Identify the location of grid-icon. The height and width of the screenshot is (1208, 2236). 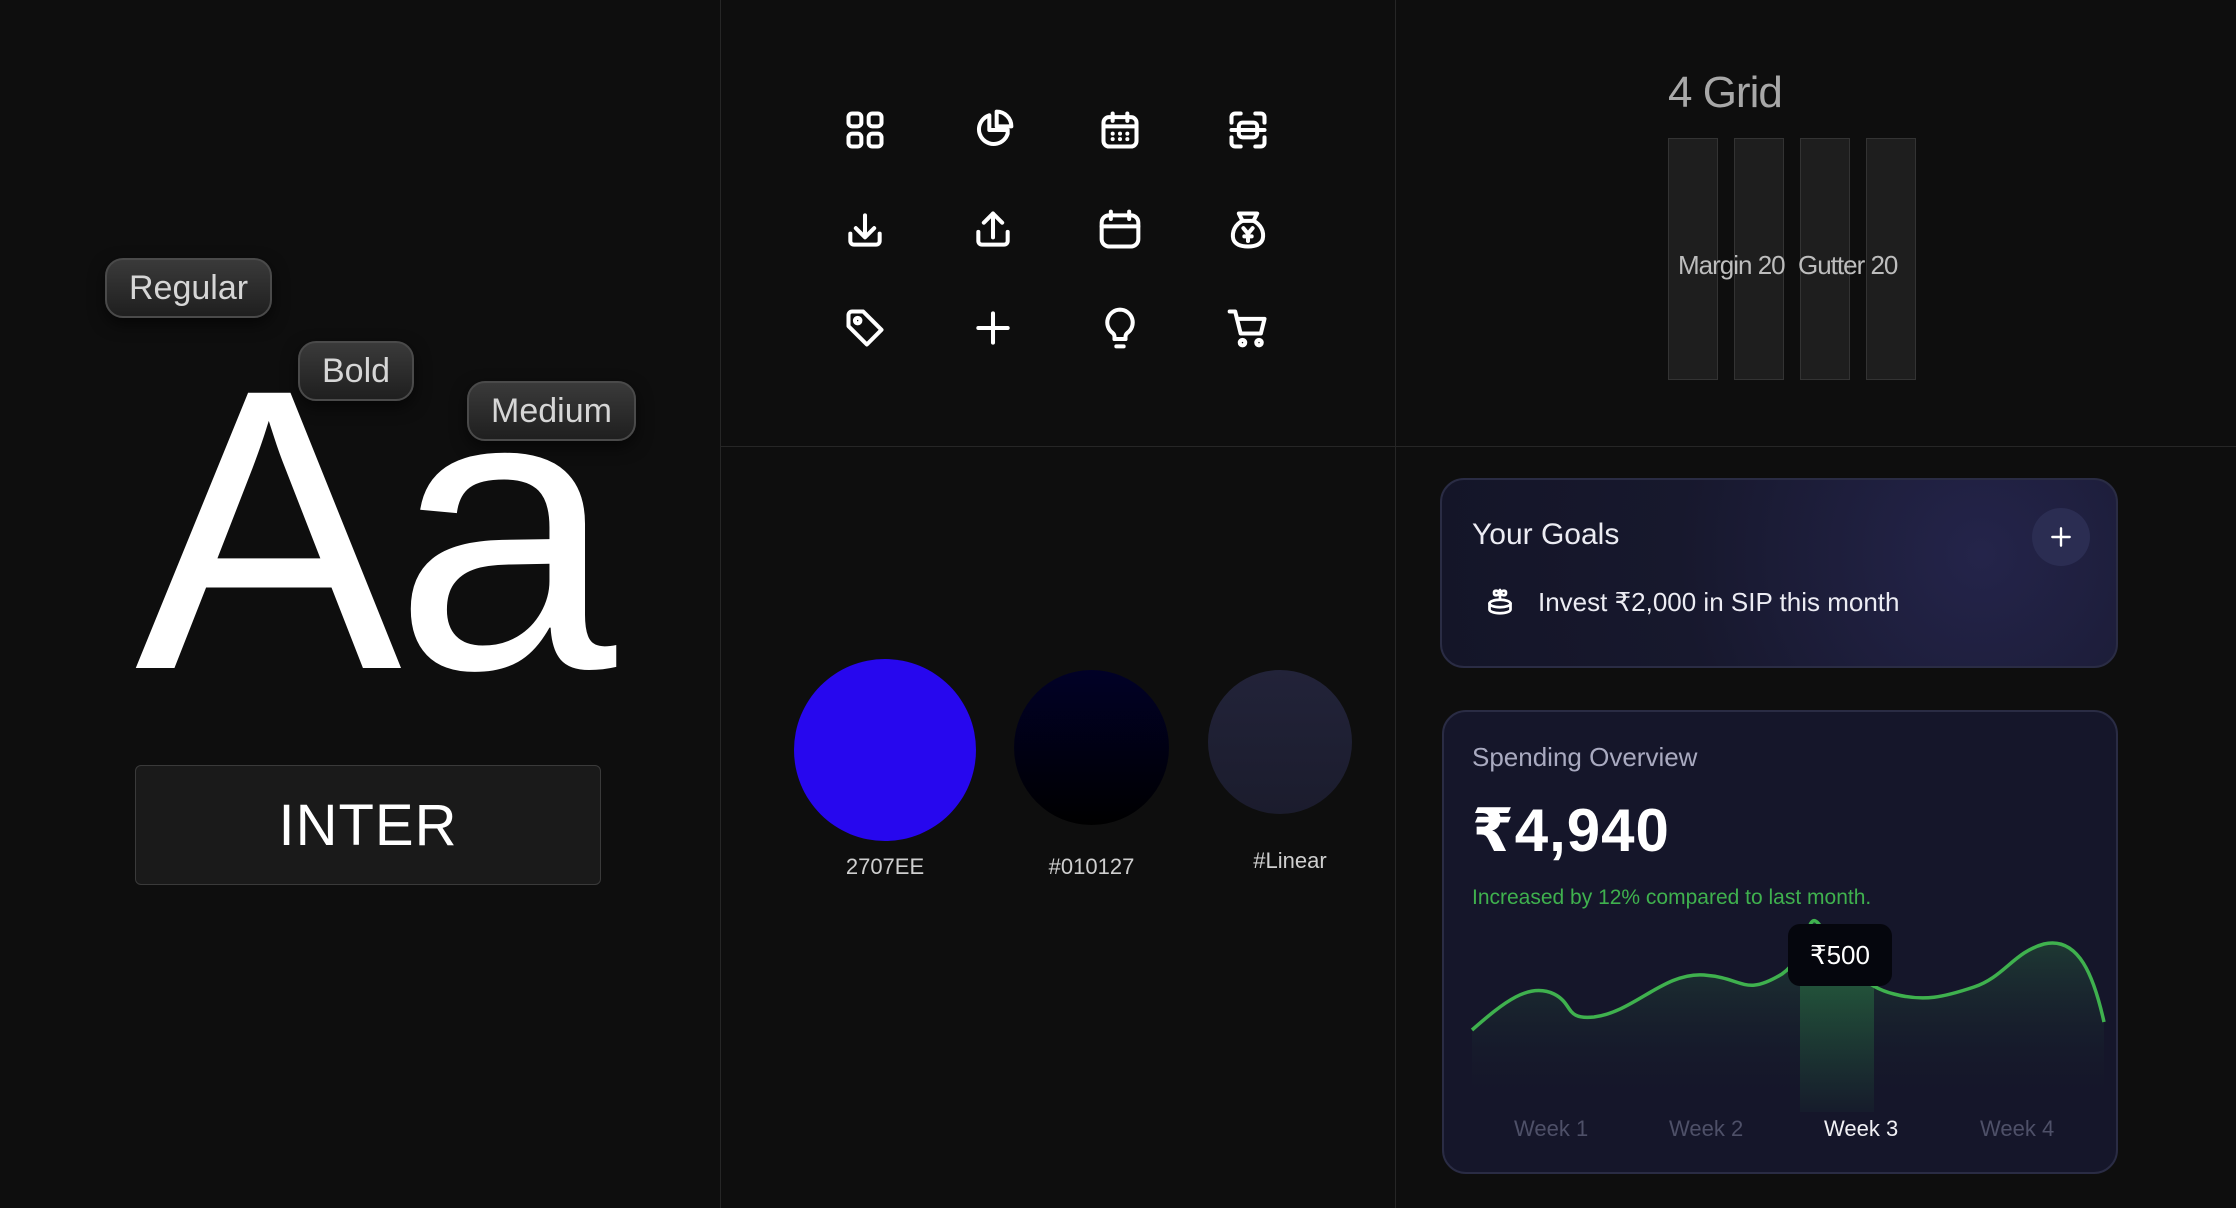
(865, 130).